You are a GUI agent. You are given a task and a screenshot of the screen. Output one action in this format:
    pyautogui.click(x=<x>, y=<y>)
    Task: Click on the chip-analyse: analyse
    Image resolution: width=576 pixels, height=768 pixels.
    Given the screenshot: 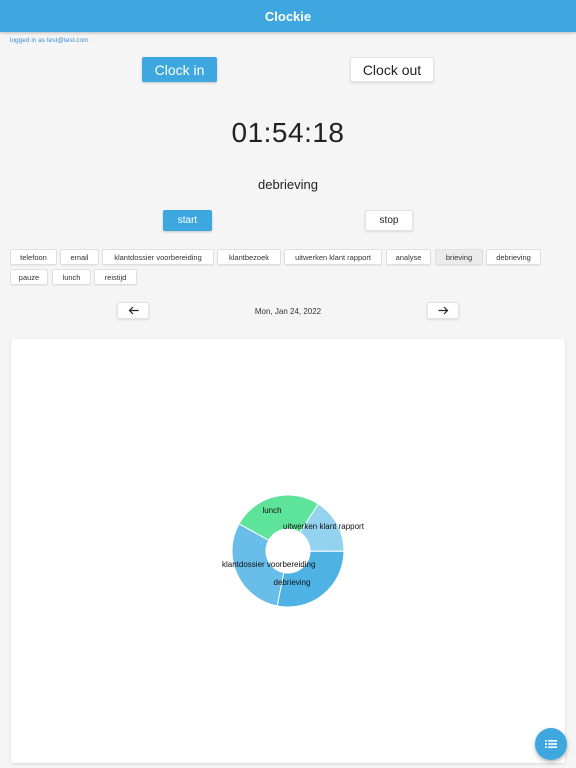 What is the action you would take?
    pyautogui.click(x=408, y=257)
    